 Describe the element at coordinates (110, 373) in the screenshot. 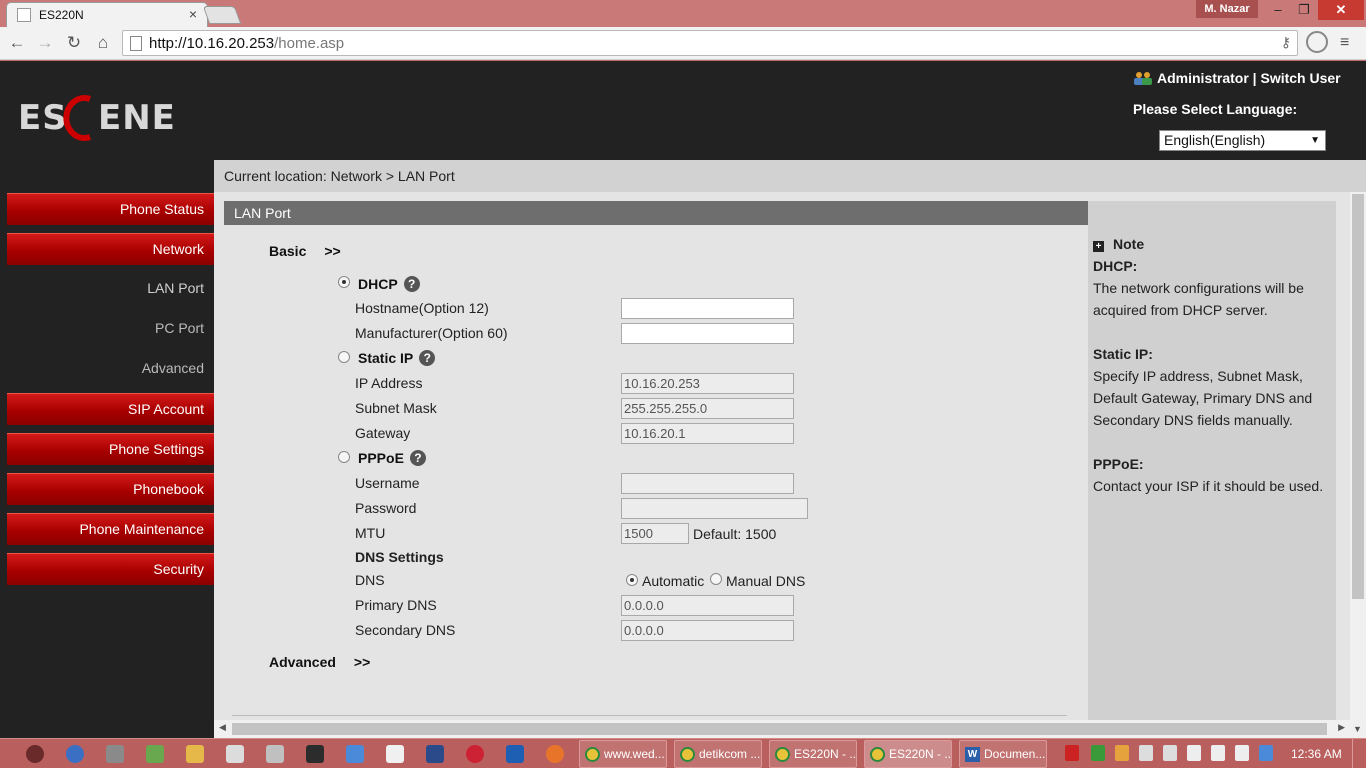

I see `sidebar-subitem-advanced: Advanced` at that location.